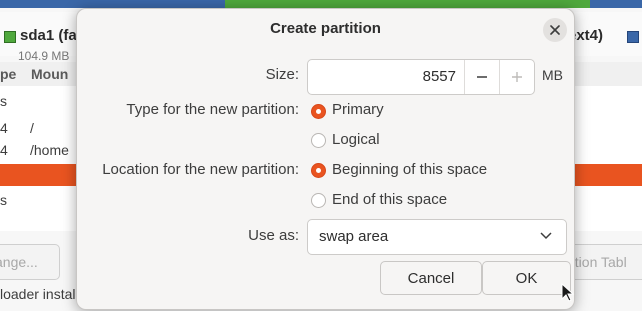 The image size is (642, 311). I want to click on use-as-dropdown: swap area, so click(437, 237).